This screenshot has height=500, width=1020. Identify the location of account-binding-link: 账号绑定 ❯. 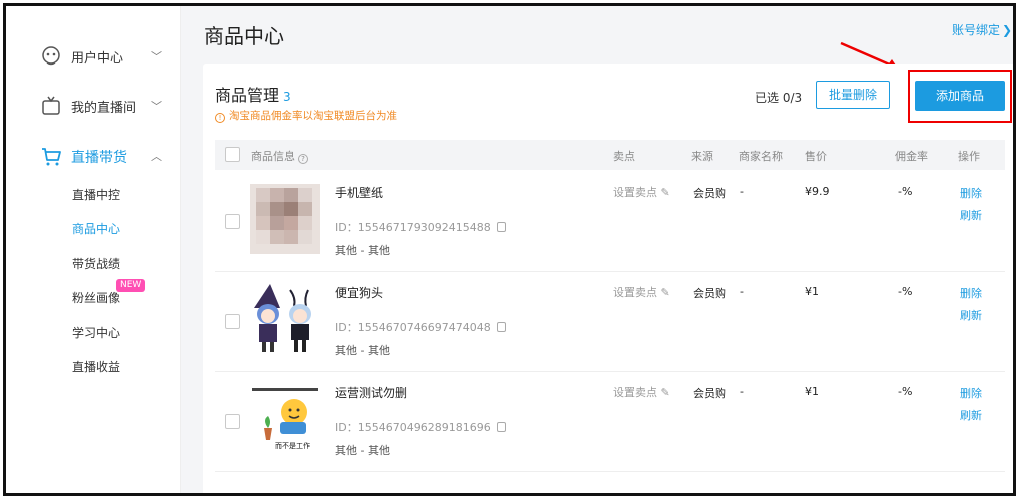
(982, 29).